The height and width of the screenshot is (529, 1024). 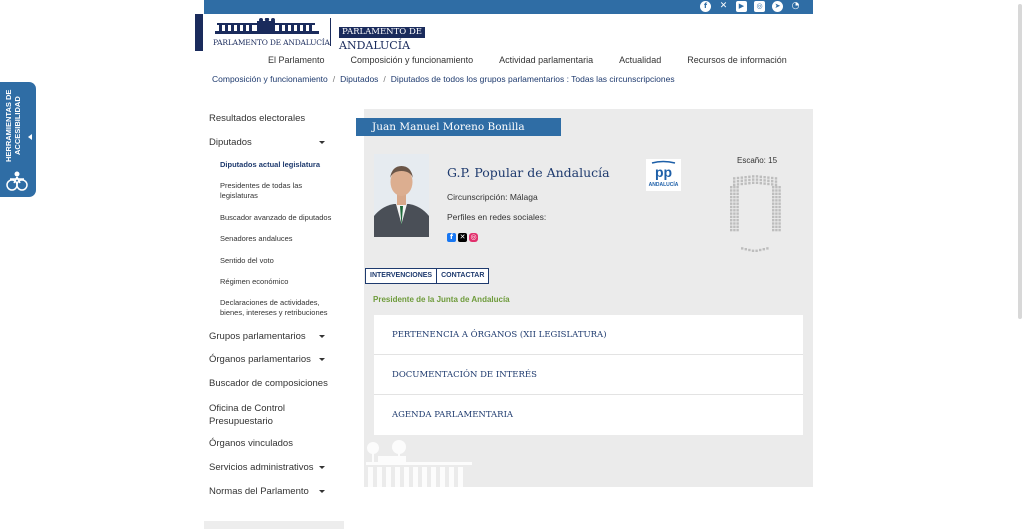 What do you see at coordinates (497, 217) in the screenshot?
I see `social-profiles-label: Perfiles en redes sociales:` at bounding box center [497, 217].